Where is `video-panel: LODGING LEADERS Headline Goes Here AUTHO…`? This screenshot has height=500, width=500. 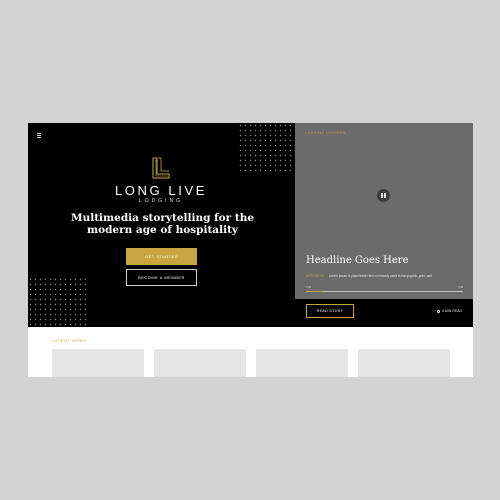
video-panel: LODGING LEADERS Headline Goes Here AUTHO… is located at coordinates (384, 211).